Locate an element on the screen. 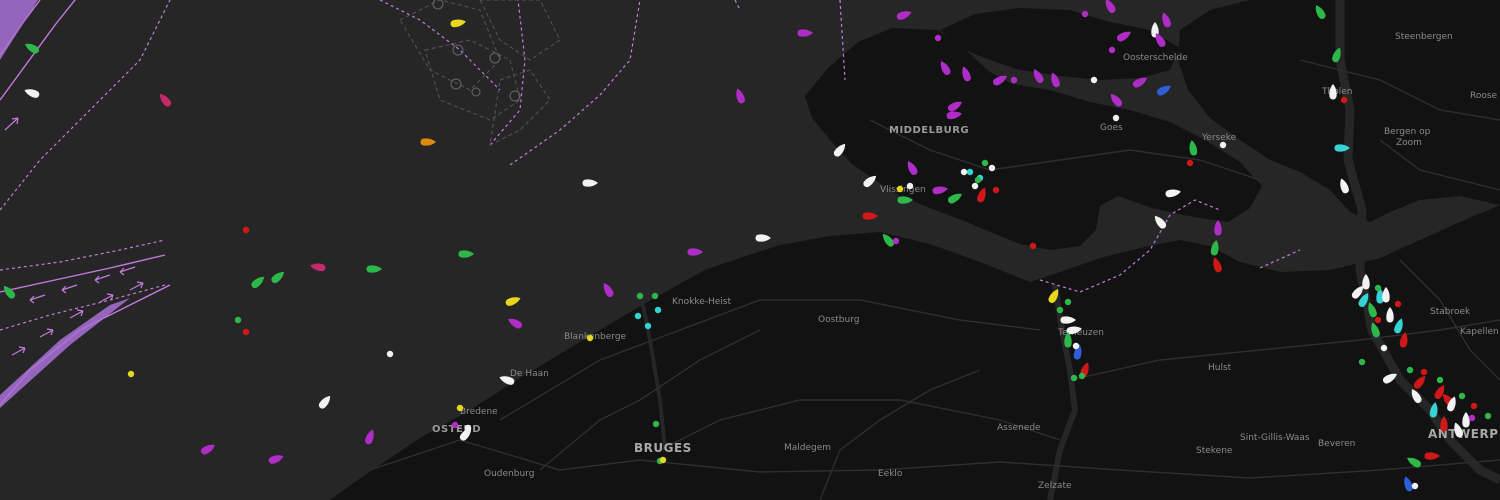 The image size is (1500, 500). place-label: BRUGES is located at coordinates (663, 448).